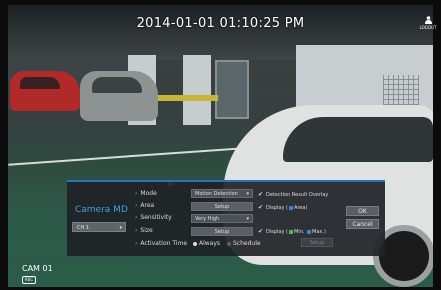  What do you see at coordinates (119, 96) in the screenshot?
I see `parked-car-silver` at bounding box center [119, 96].